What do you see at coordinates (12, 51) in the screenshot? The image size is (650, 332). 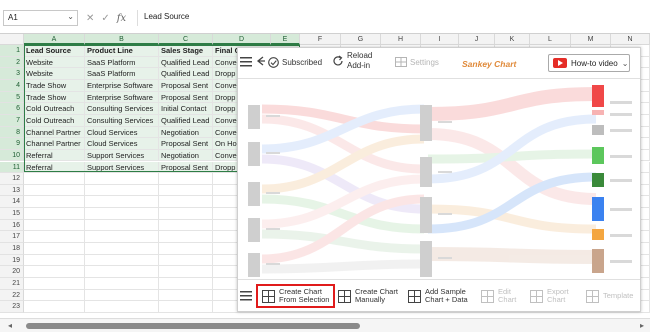 I see `row-header: 1` at bounding box center [12, 51].